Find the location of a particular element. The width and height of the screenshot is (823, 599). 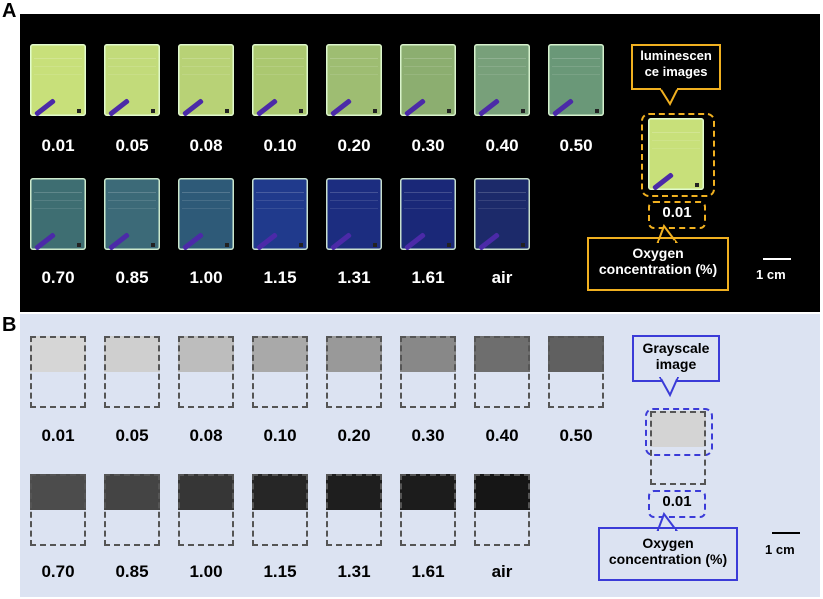

scale-bar-b is located at coordinates (786, 533).